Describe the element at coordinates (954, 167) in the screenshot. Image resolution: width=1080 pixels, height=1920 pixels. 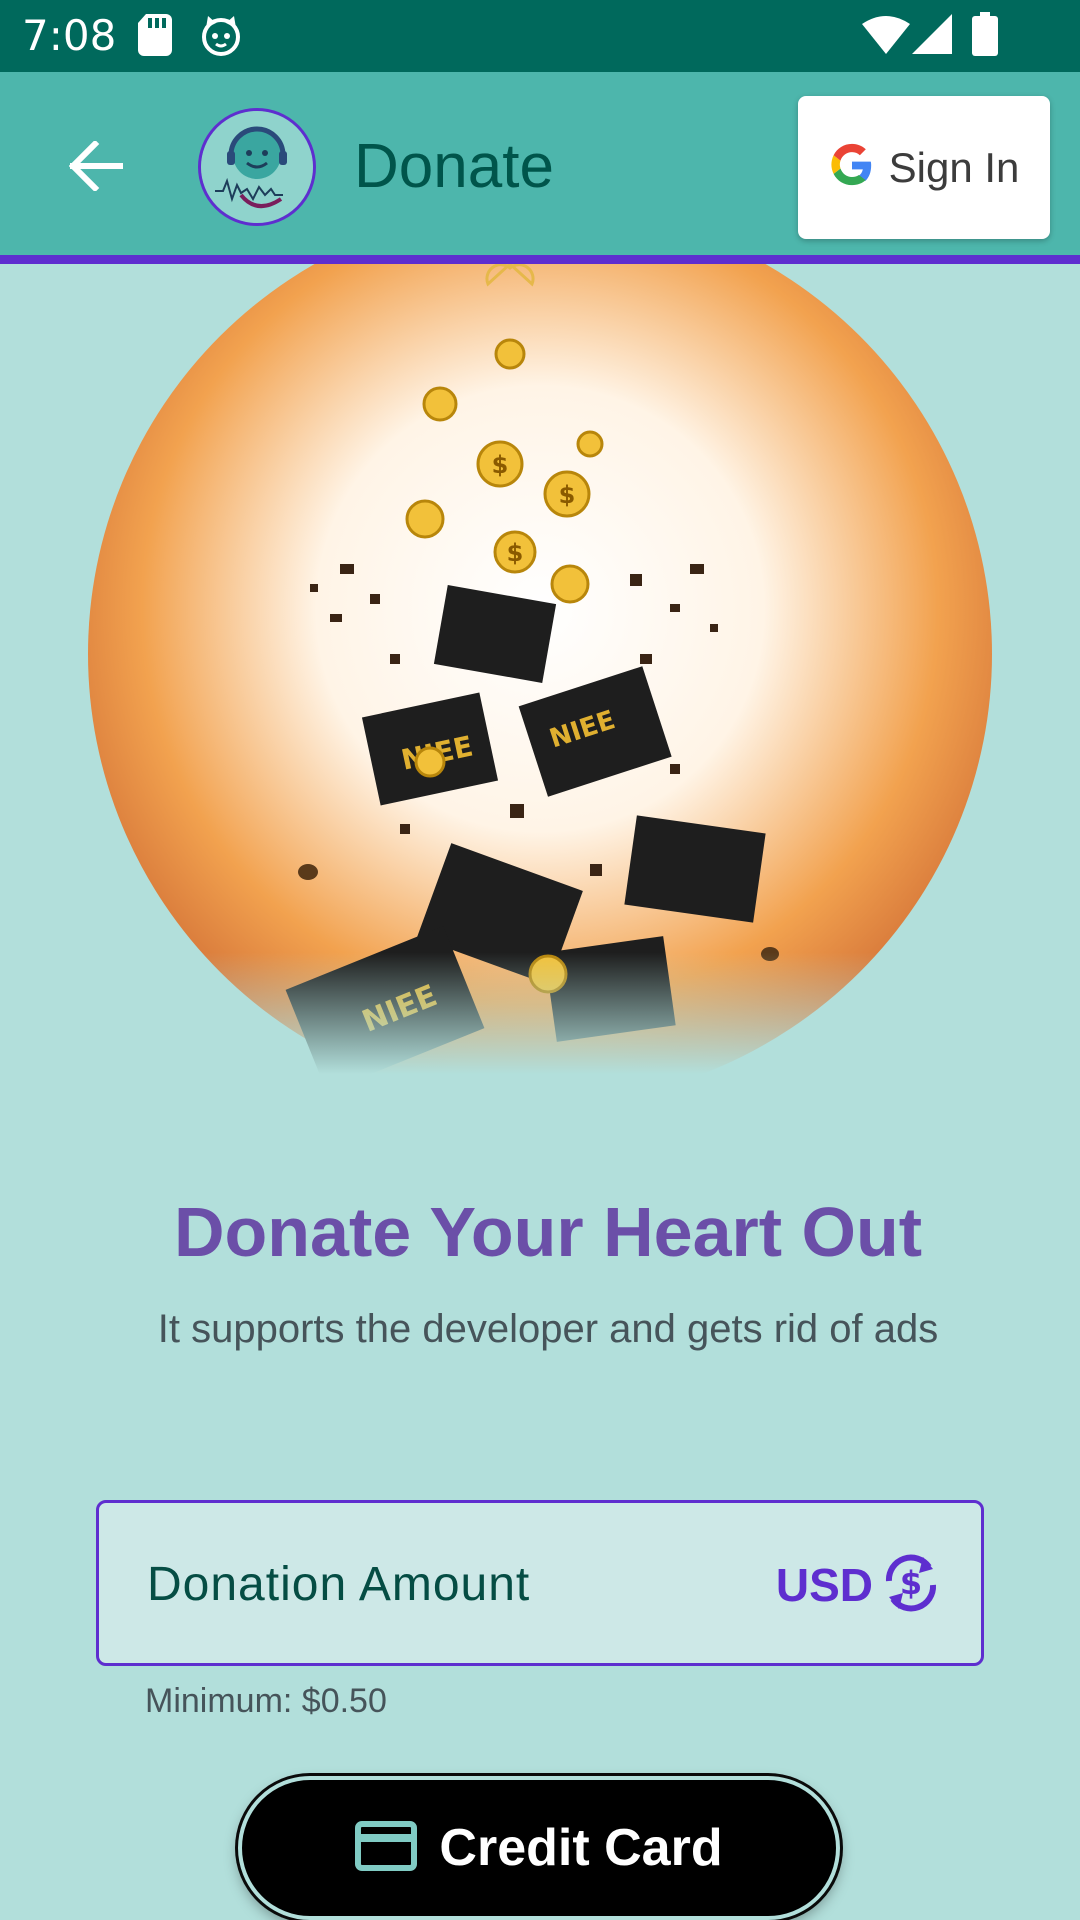
I see `sign-in-label: Sign In` at that location.